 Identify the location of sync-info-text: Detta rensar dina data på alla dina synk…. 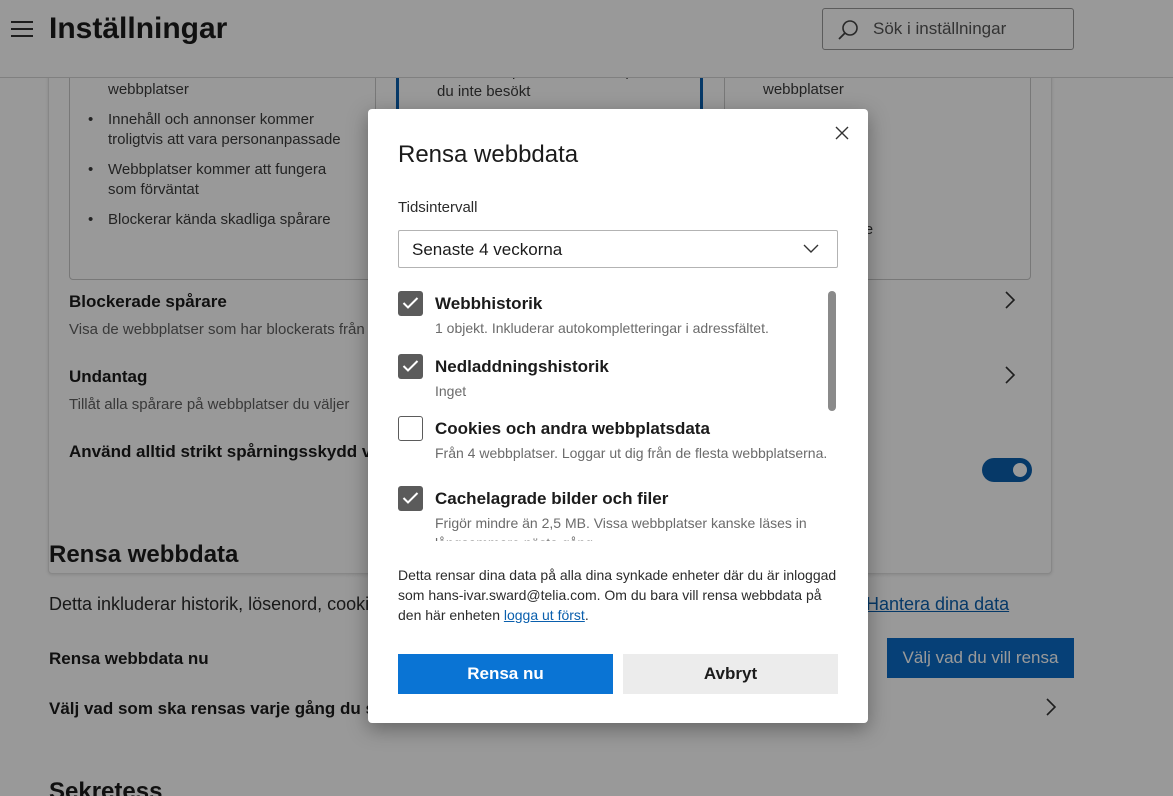
(618, 595).